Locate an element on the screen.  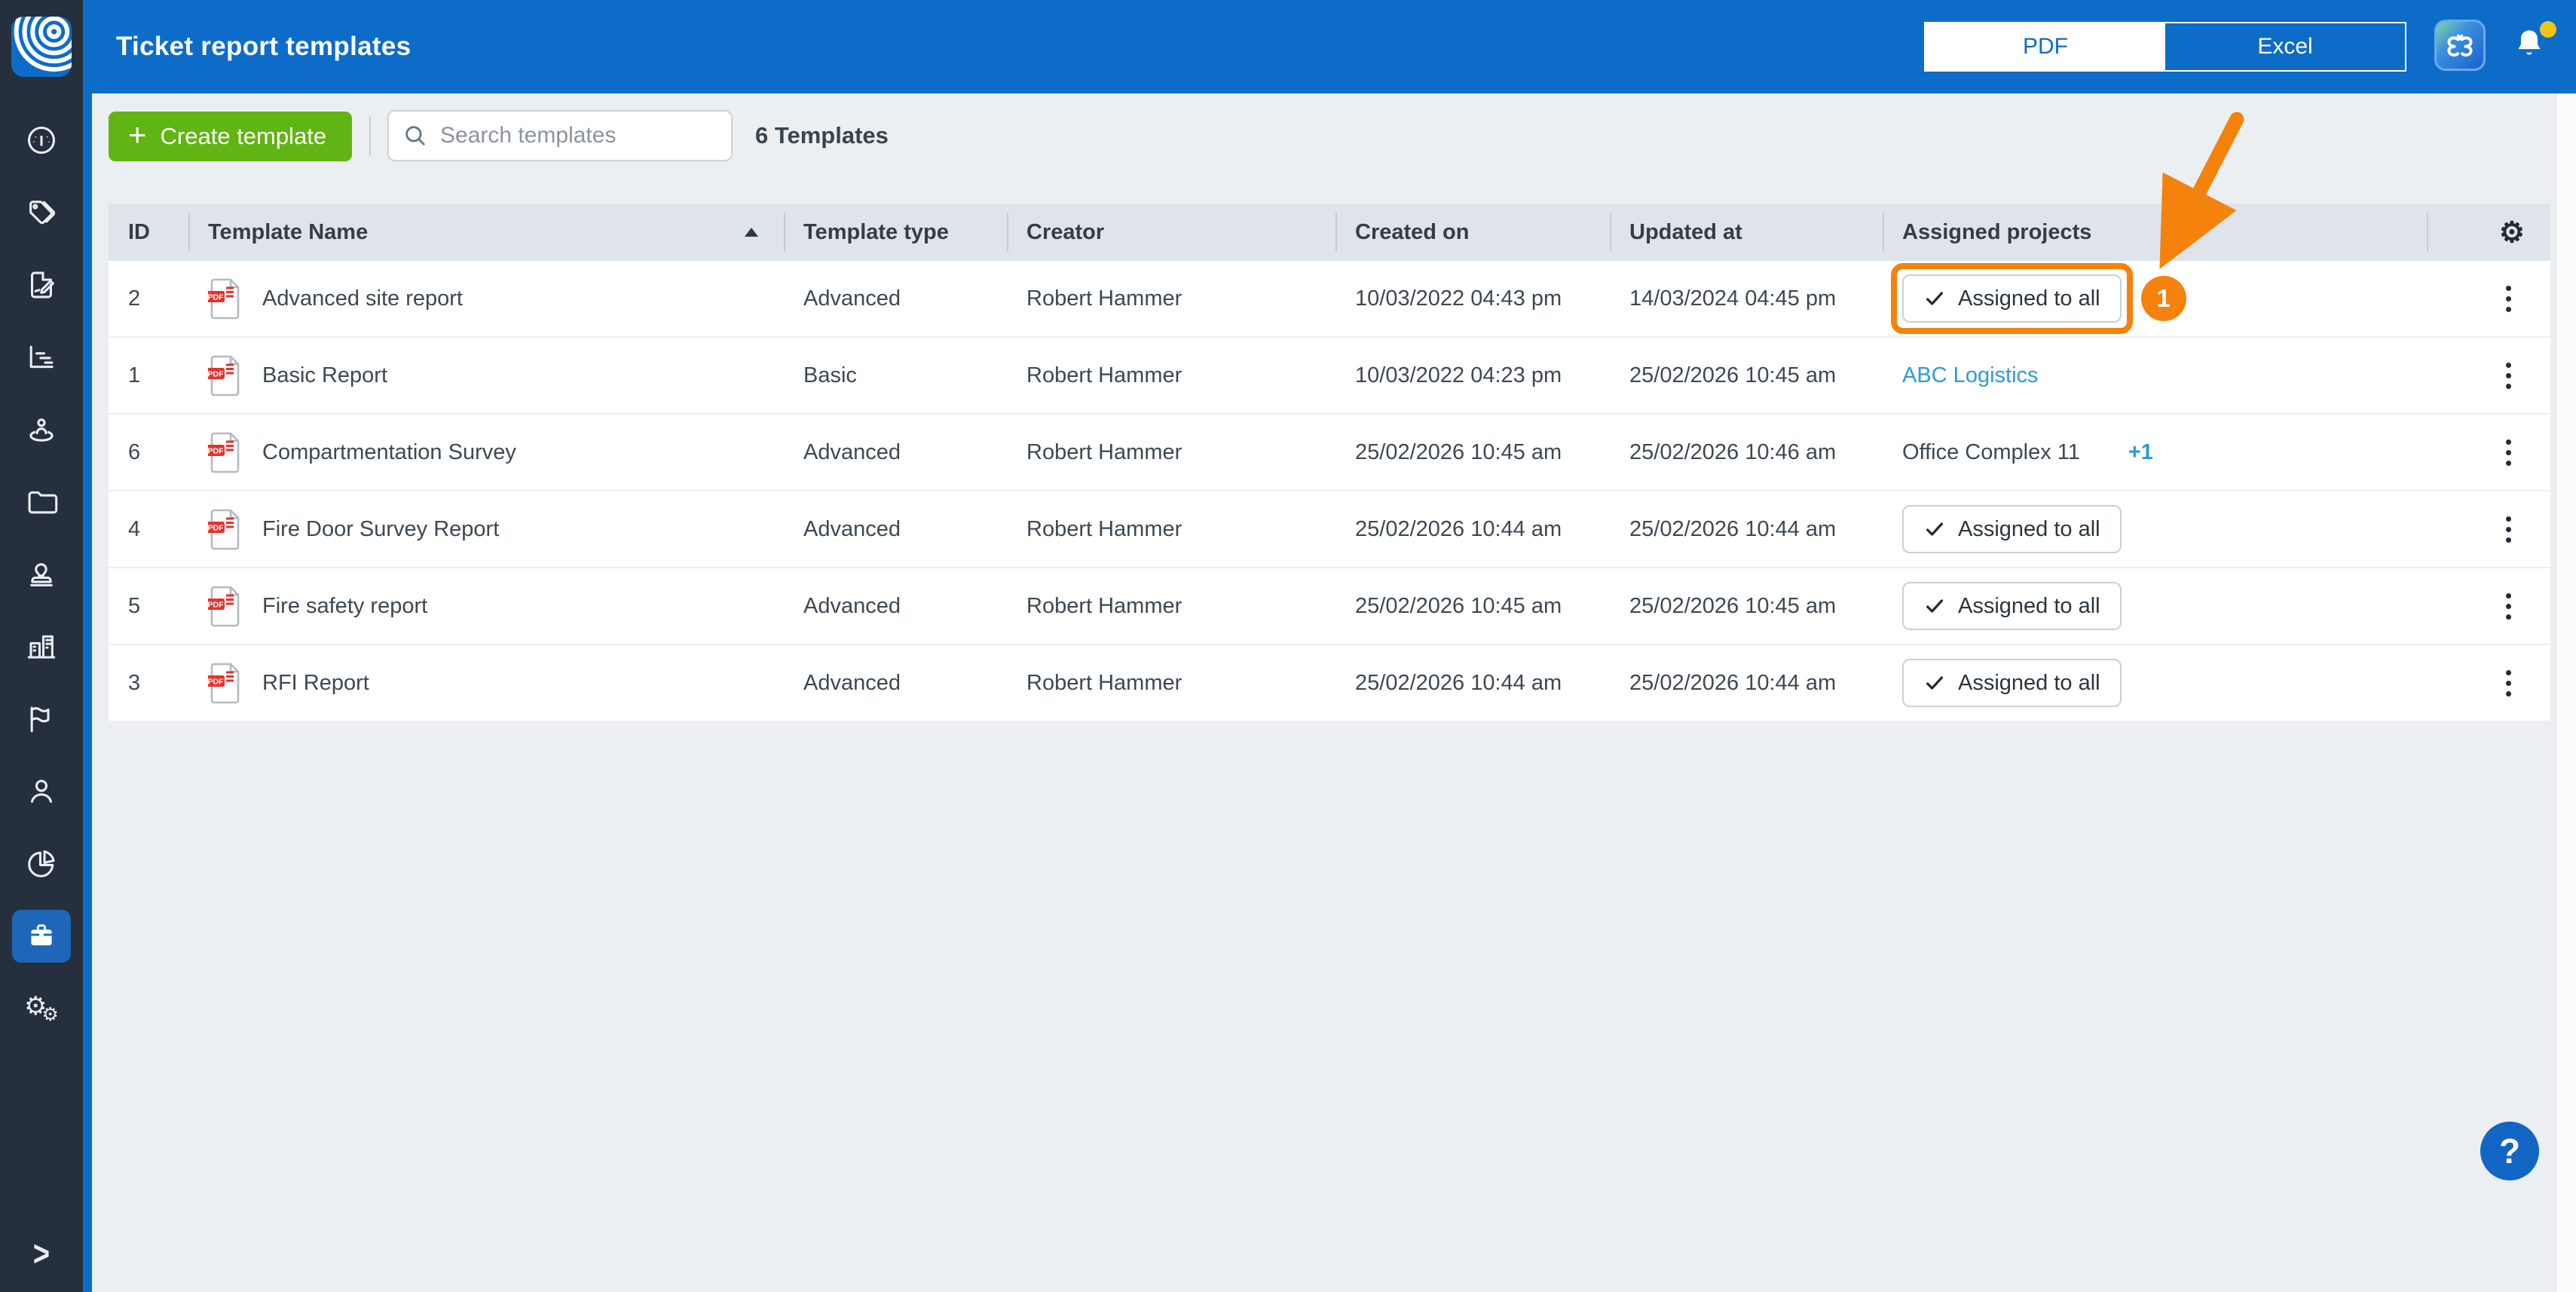
toggle-option-pdf: PDF is located at coordinates (2046, 46).